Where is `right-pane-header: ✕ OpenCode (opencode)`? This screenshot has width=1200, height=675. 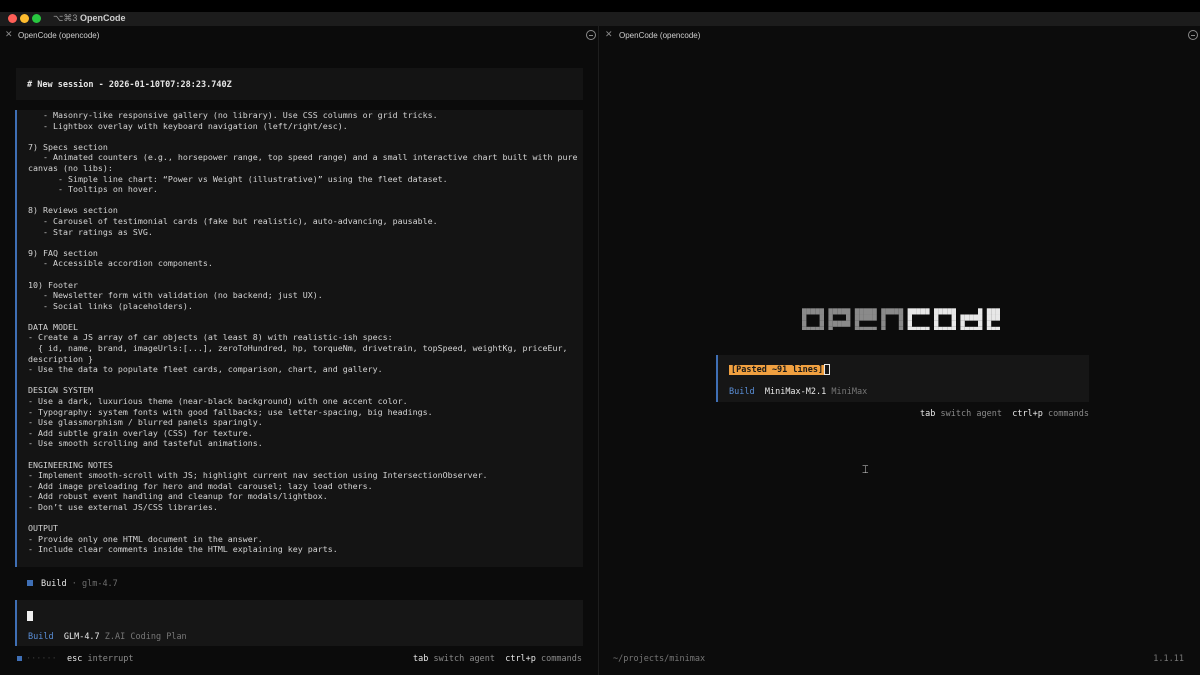
right-pane-header: ✕ OpenCode (opencode) is located at coordinates (900, 36).